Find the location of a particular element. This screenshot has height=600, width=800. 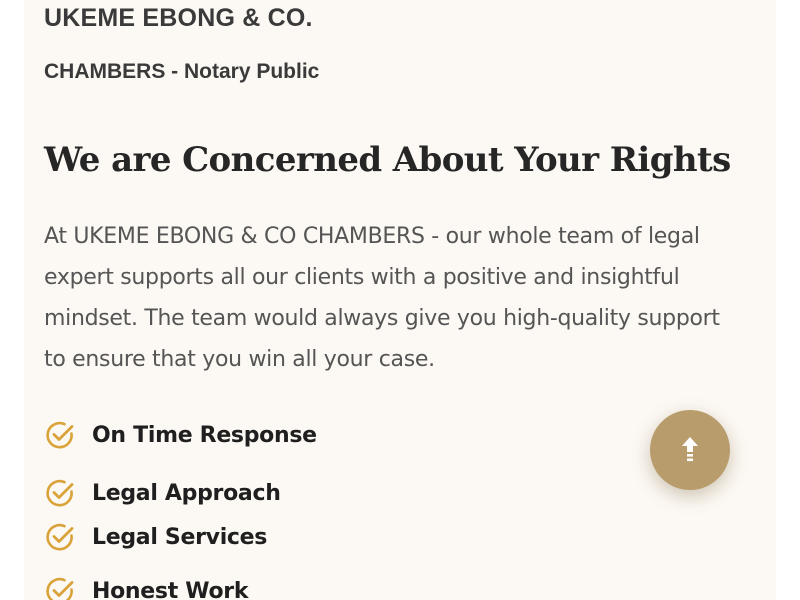

firm-name: UKEME EBONG & CO. is located at coordinates (178, 18).